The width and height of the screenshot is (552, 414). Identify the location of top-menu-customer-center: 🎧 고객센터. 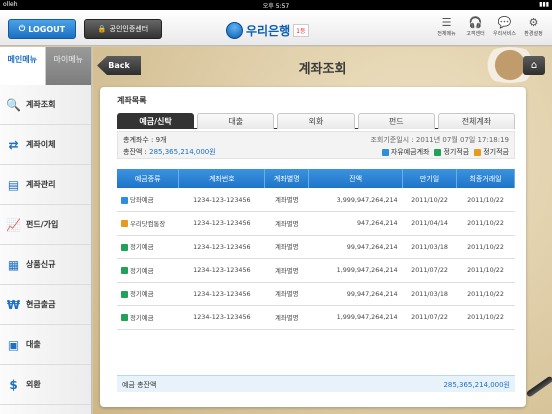
(475, 26).